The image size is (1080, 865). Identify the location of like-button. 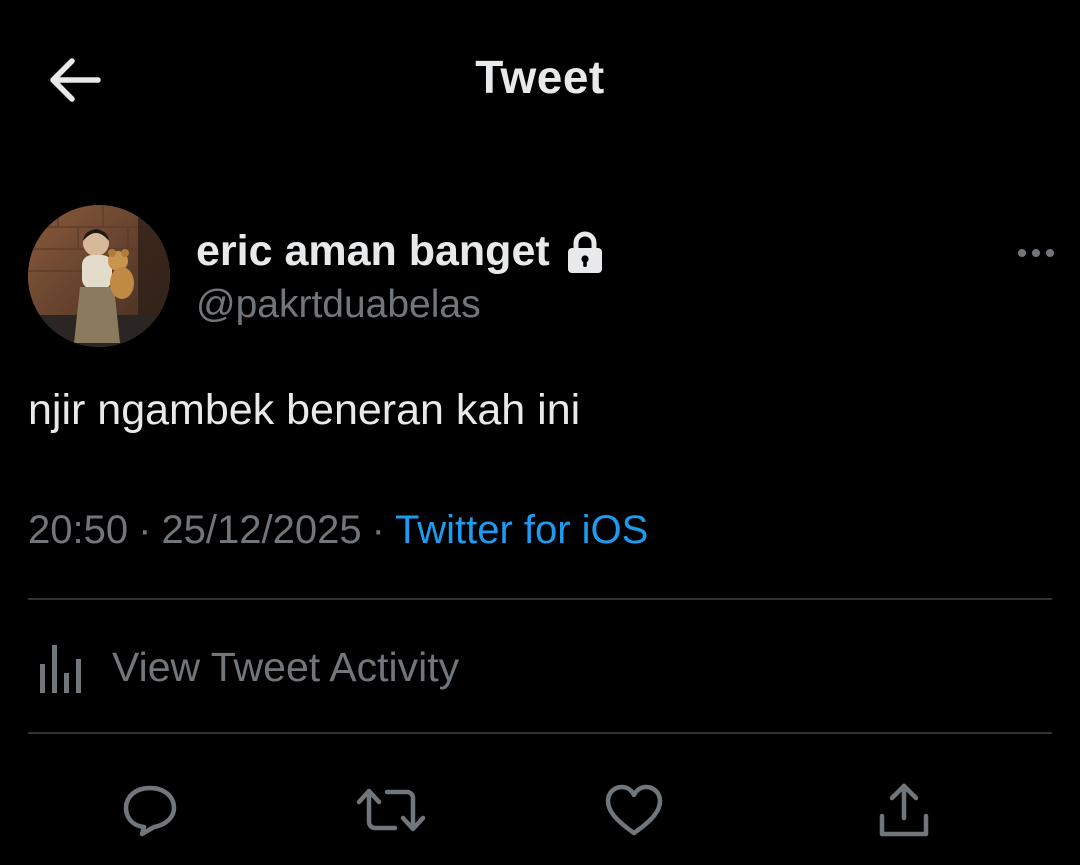
(634, 810).